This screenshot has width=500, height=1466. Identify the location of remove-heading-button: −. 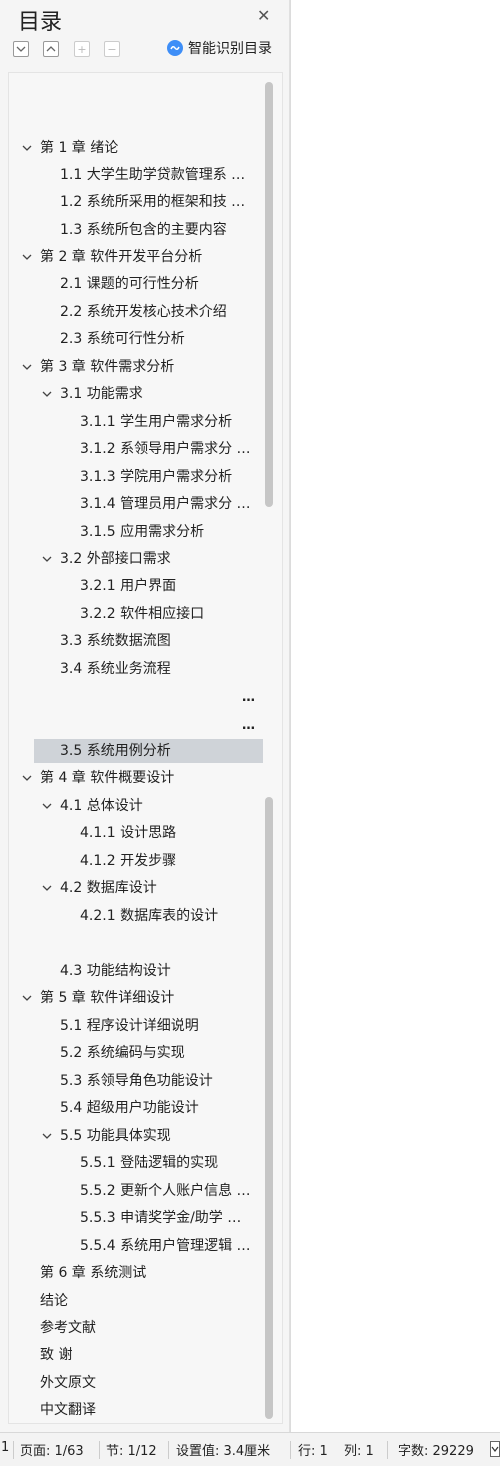
(112, 49).